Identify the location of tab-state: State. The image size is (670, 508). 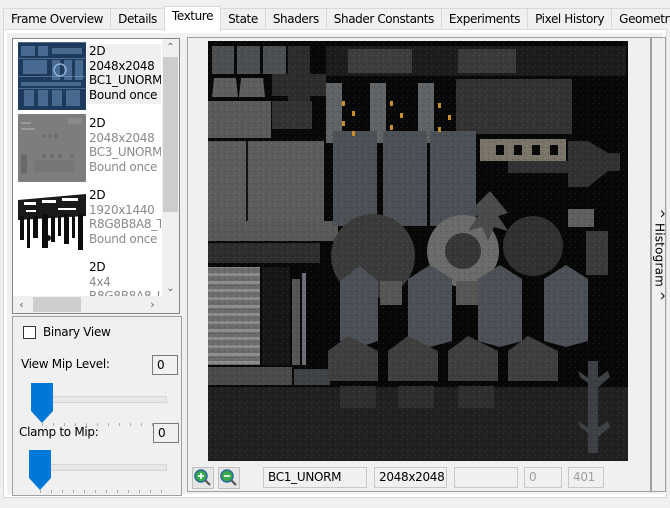
(243, 19).